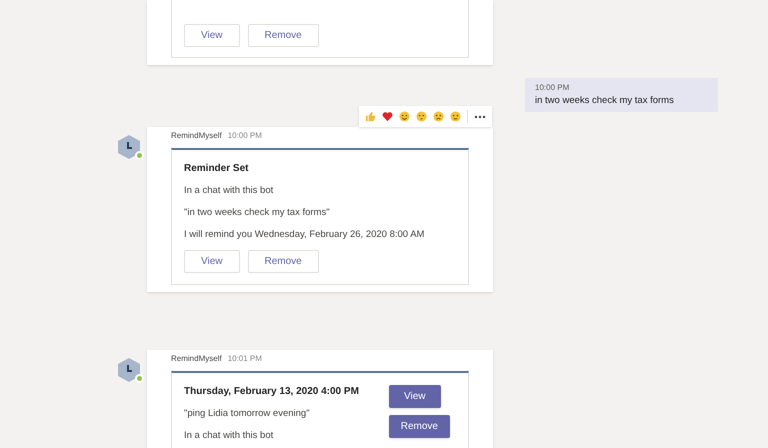  I want to click on surprised-face-icon, so click(421, 116).